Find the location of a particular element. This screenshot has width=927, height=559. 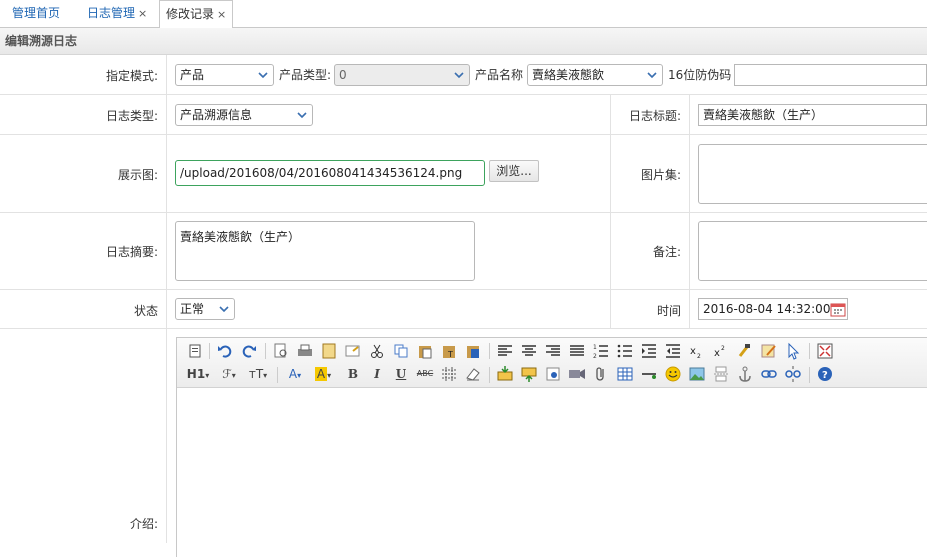

font-color-dropdown: A▾ is located at coordinates (295, 374).